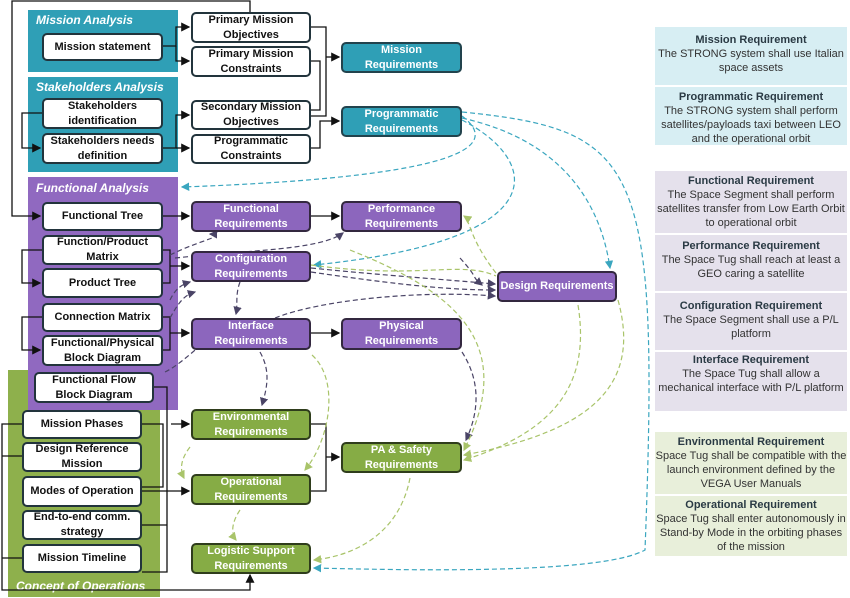 The image size is (850, 598). I want to click on example-title: Environmental Requirement, so click(751, 442).